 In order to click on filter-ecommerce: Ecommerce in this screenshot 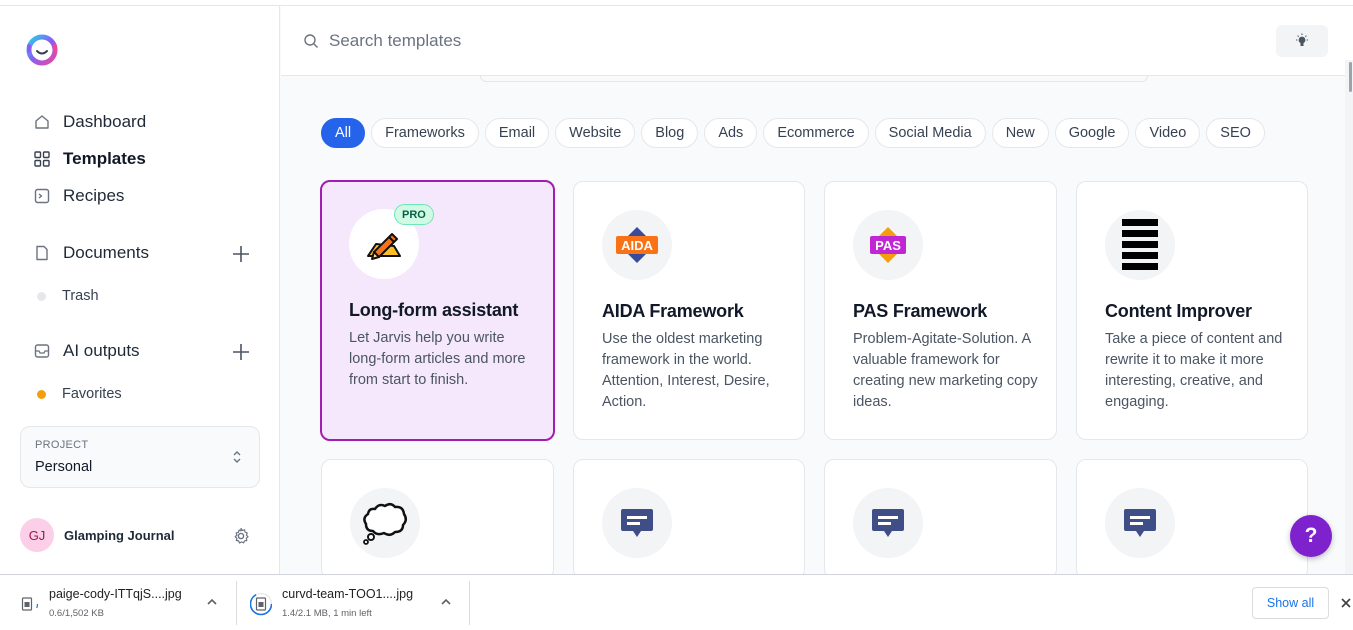, I will do `click(816, 133)`.